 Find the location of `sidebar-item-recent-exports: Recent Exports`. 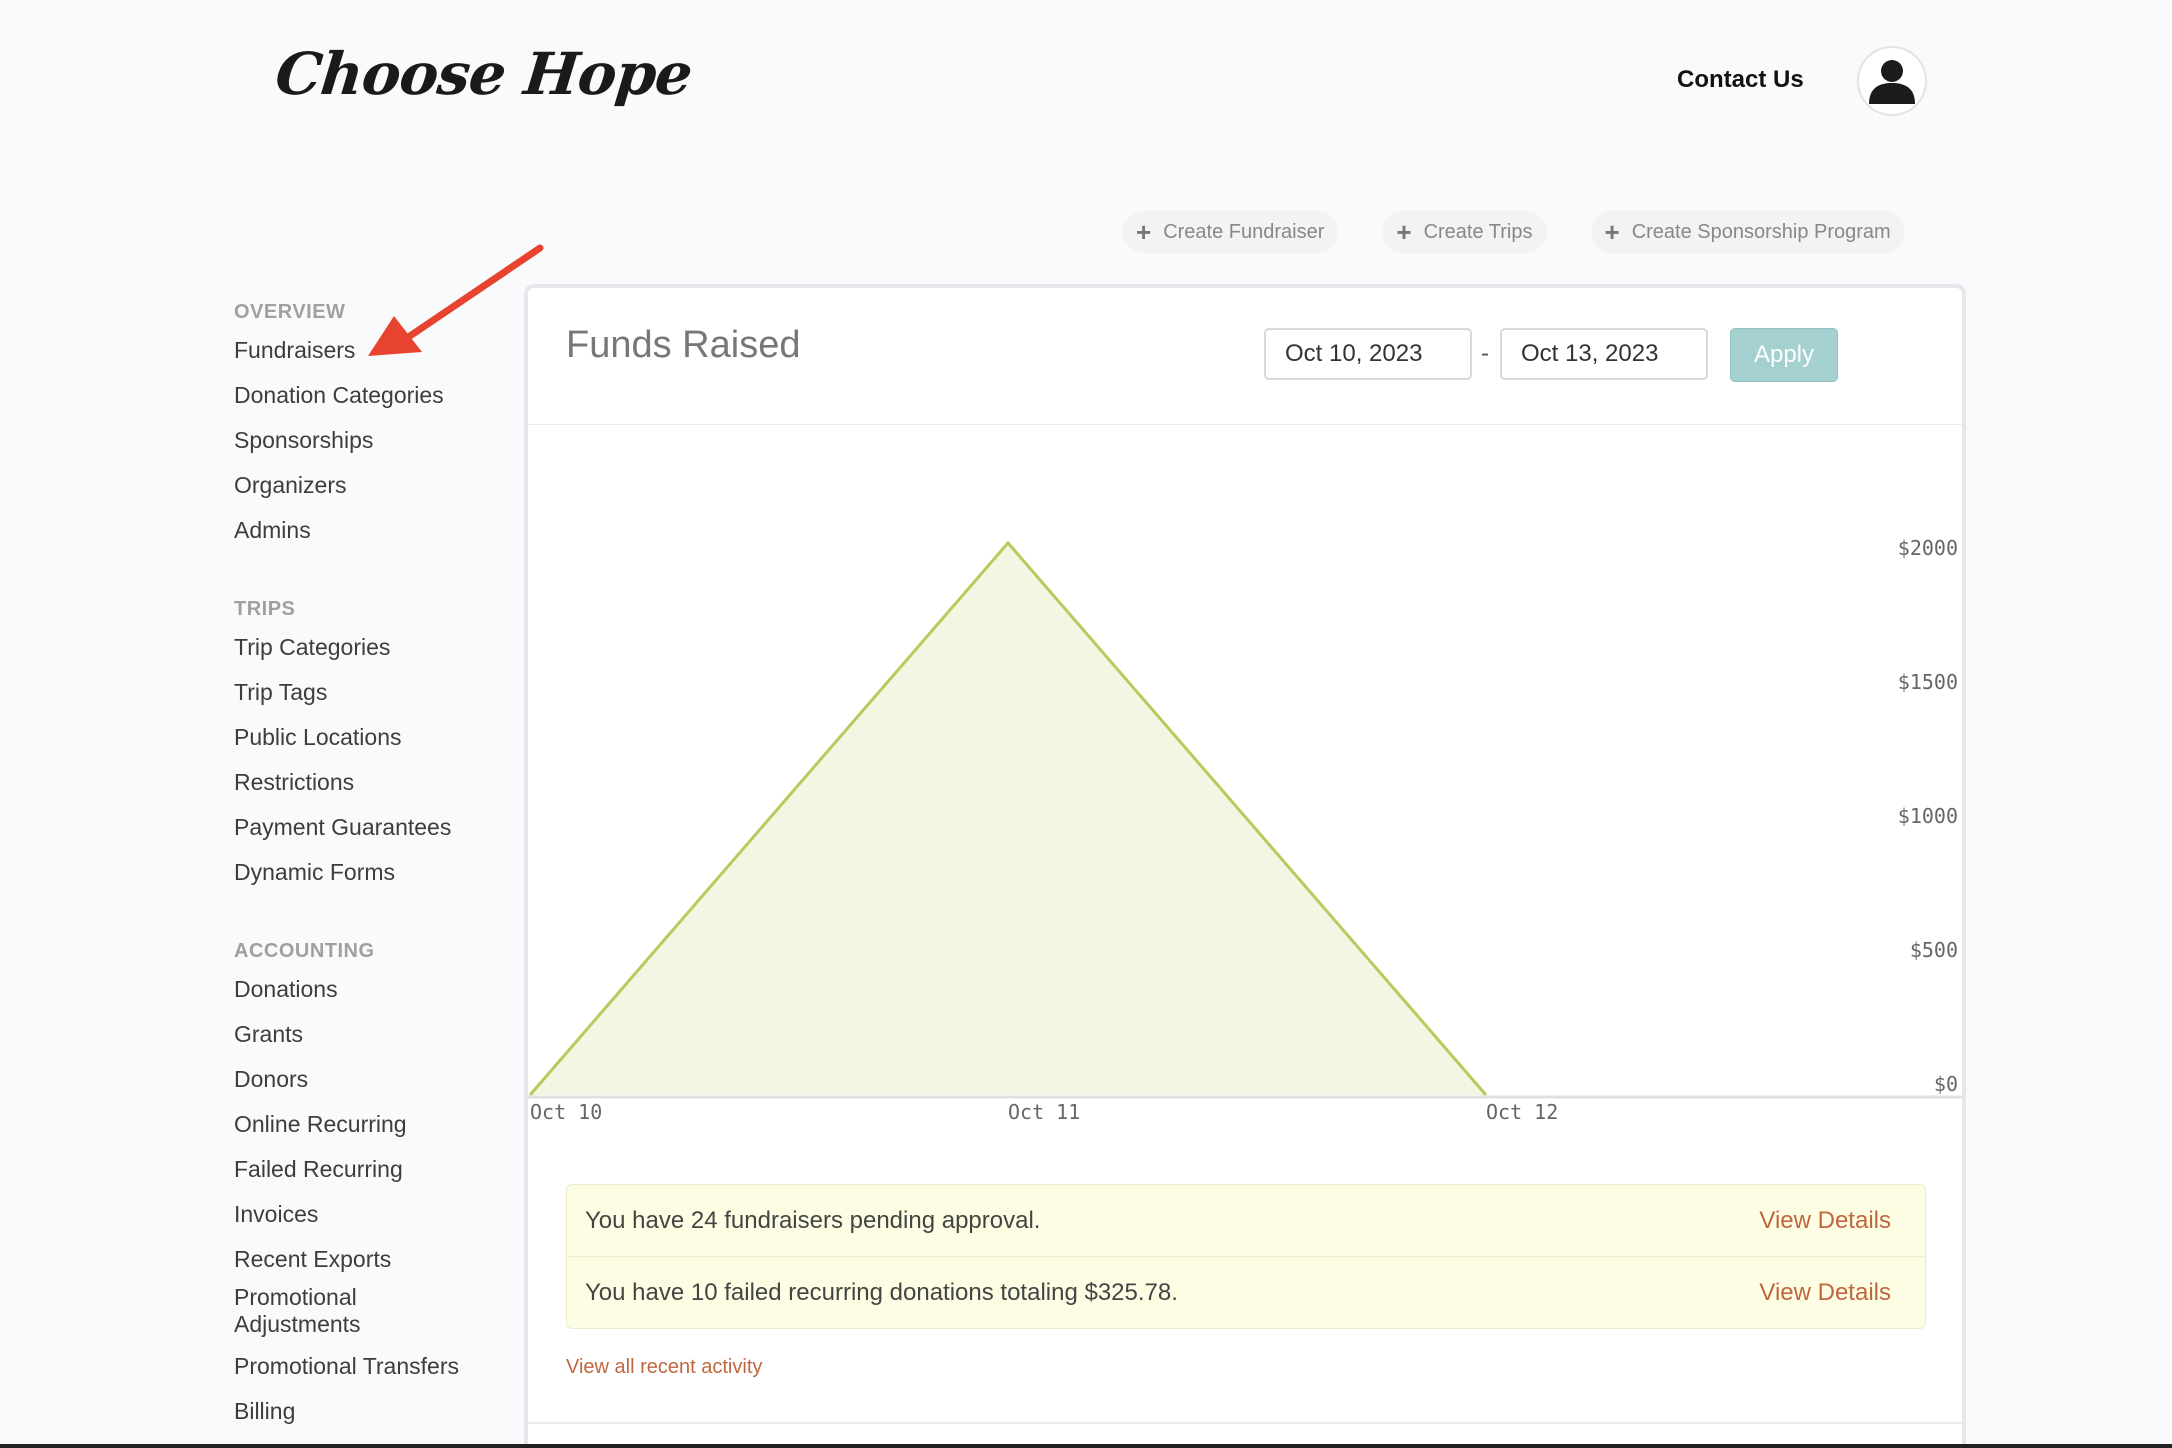

sidebar-item-recent-exports: Recent Exports is located at coordinates (364, 1261).